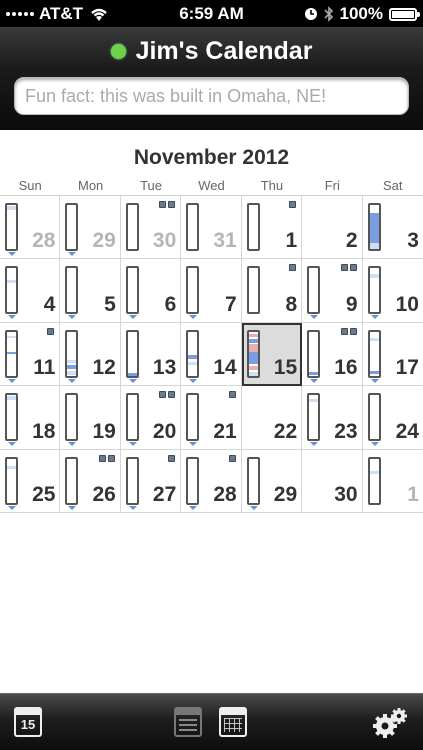 The height and width of the screenshot is (750, 423). Describe the element at coordinates (346, 494) in the screenshot. I see `day-number: 30` at that location.